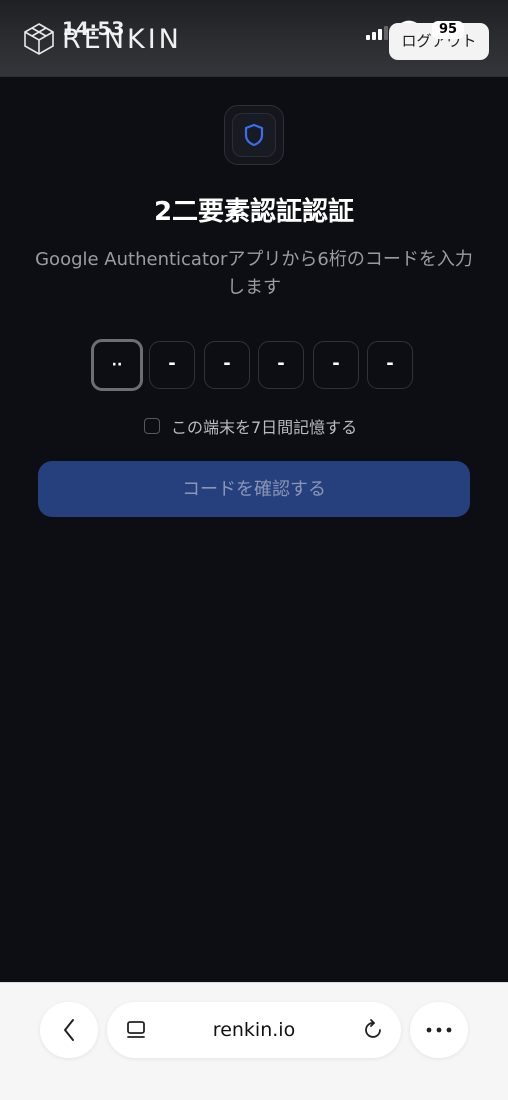  I want to click on app-header: RENKIN 14:53 ログアウト 95, so click(254, 38).